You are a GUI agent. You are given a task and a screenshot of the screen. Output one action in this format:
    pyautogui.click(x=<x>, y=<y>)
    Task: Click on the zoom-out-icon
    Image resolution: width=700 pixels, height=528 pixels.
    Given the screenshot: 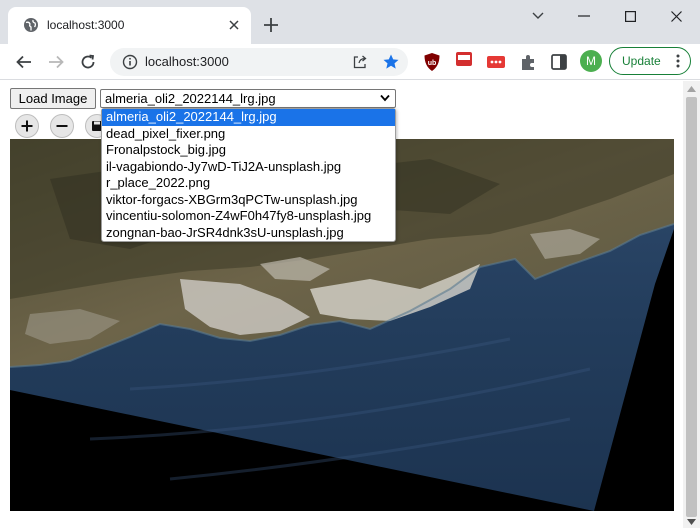 What is the action you would take?
    pyautogui.click(x=62, y=126)
    